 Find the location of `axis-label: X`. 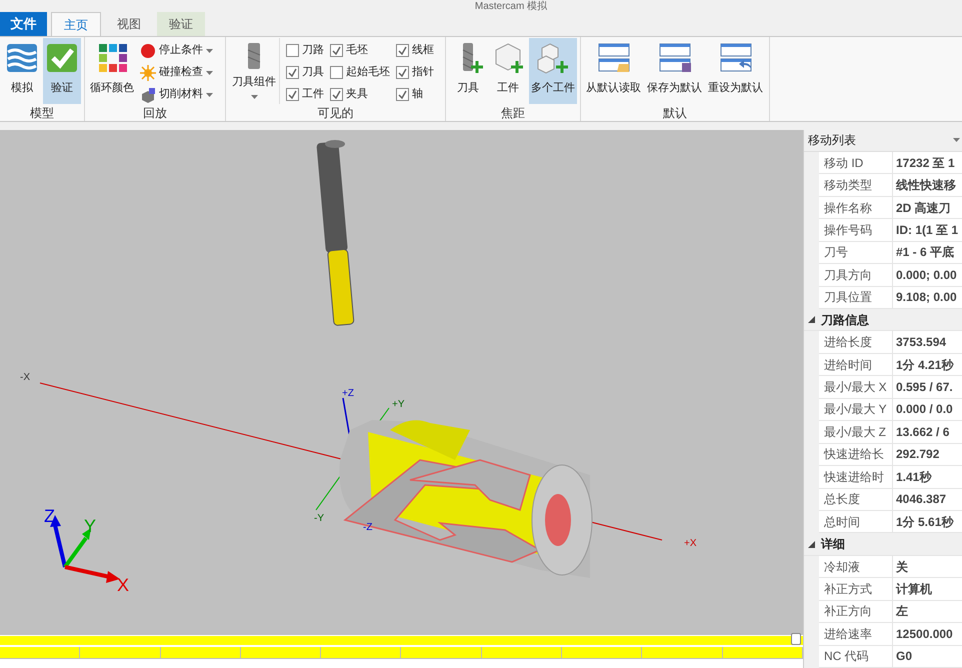

axis-label: X is located at coordinates (123, 585).